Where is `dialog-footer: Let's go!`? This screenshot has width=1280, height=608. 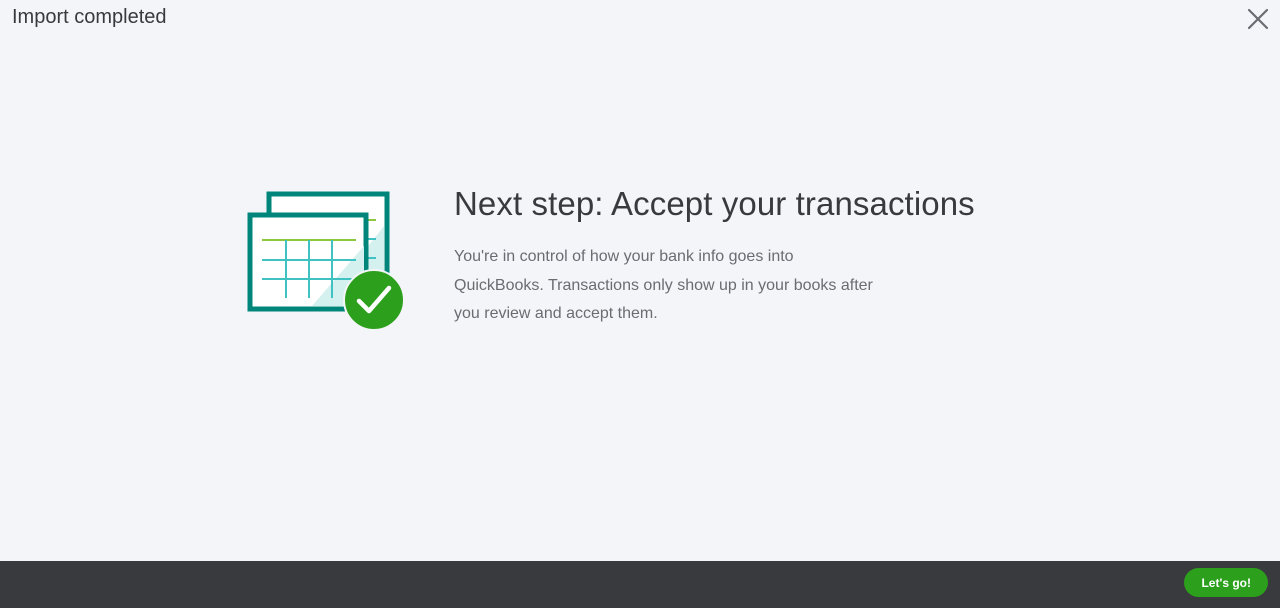
dialog-footer: Let's go! is located at coordinates (640, 584).